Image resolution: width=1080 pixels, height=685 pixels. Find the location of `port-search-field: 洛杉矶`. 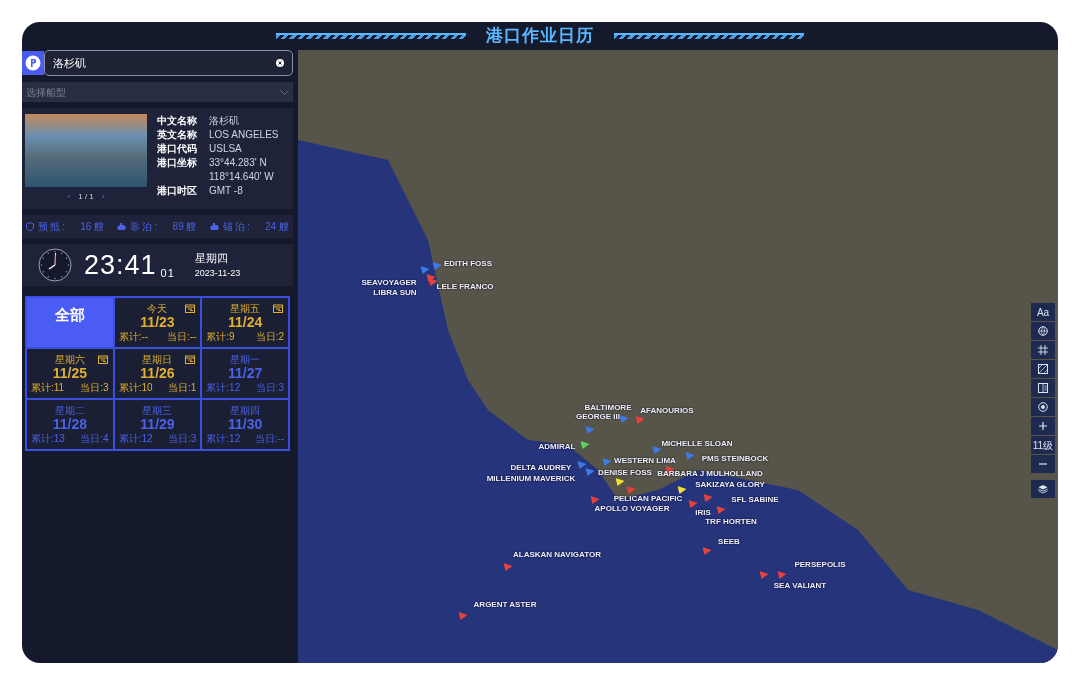

port-search-field: 洛杉矶 is located at coordinates (168, 63).